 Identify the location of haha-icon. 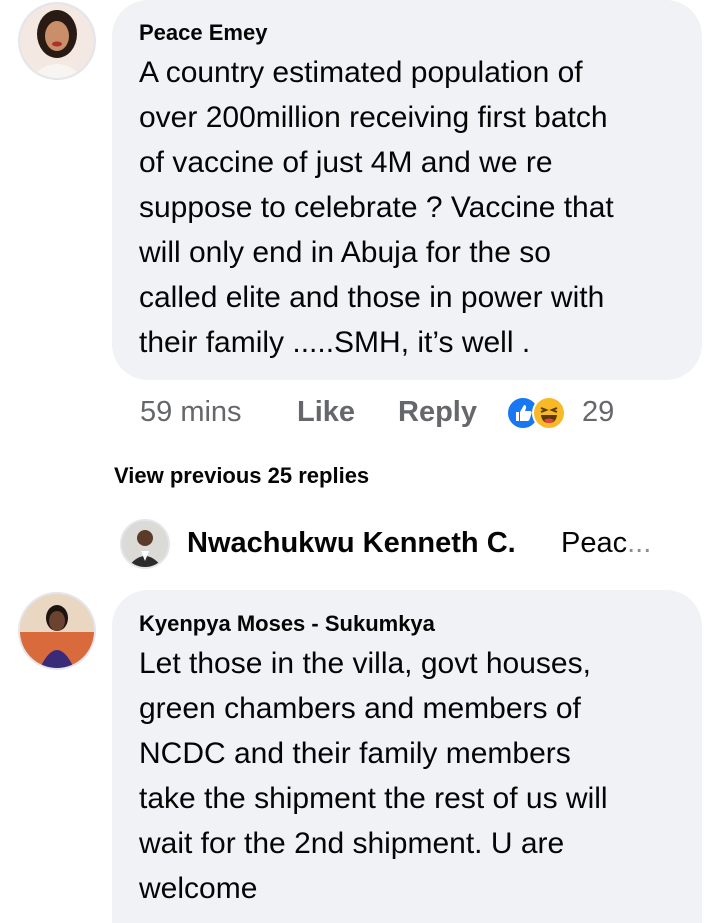
(549, 413).